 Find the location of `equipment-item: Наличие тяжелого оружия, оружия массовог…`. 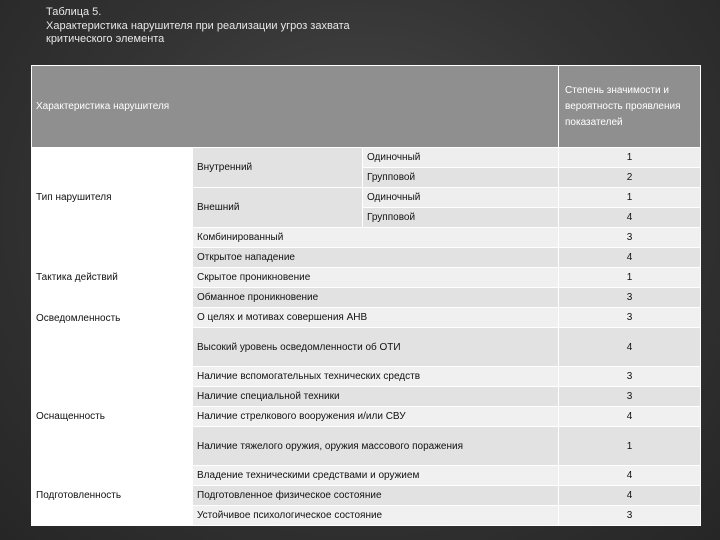

equipment-item: Наличие тяжелого оружия, оружия массовог… is located at coordinates (375, 446).